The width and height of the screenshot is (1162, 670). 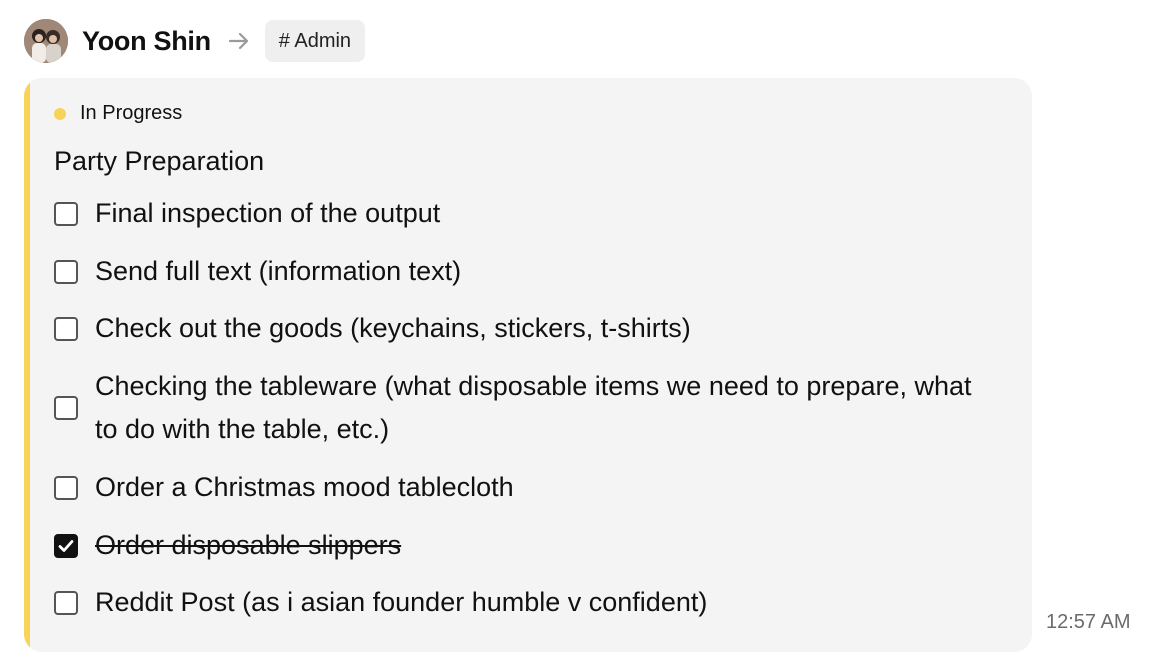 What do you see at coordinates (545, 545) in the screenshot?
I see `task-label: Order disposable slippers` at bounding box center [545, 545].